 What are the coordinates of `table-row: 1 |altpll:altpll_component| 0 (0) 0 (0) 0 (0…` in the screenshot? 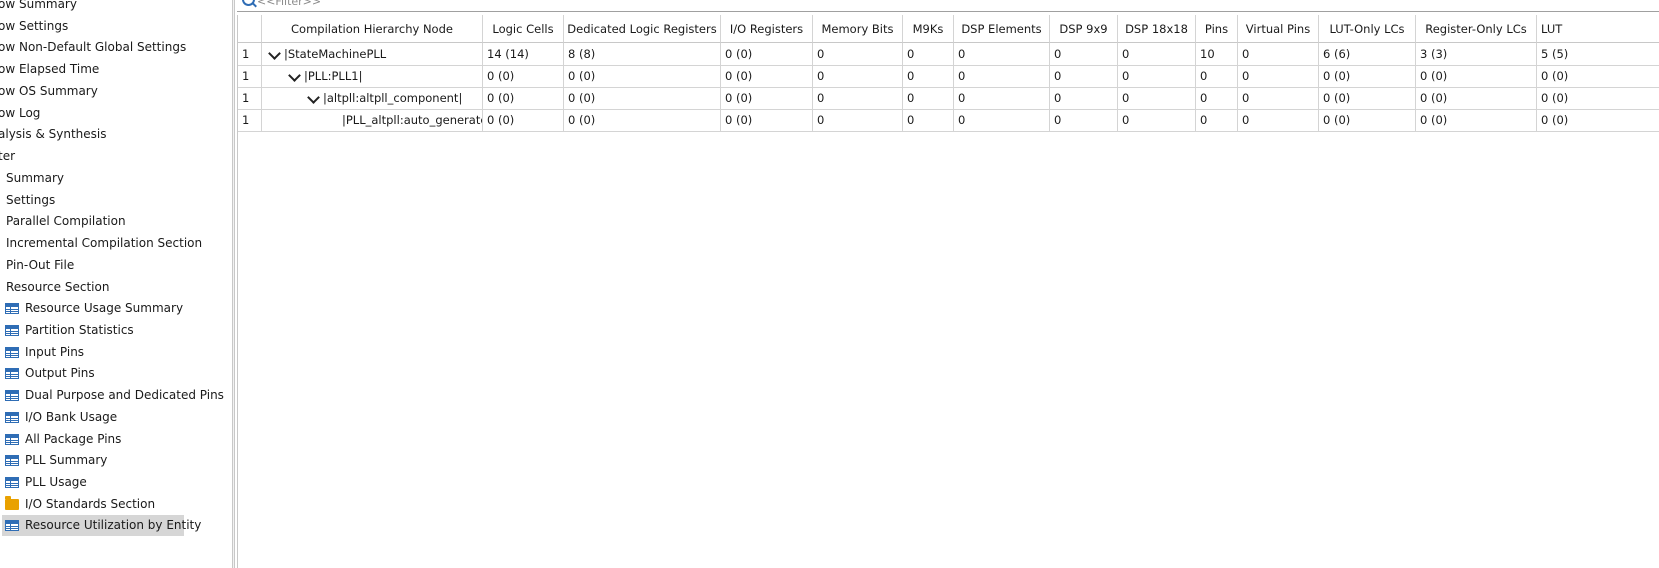 It's located at (948, 98).